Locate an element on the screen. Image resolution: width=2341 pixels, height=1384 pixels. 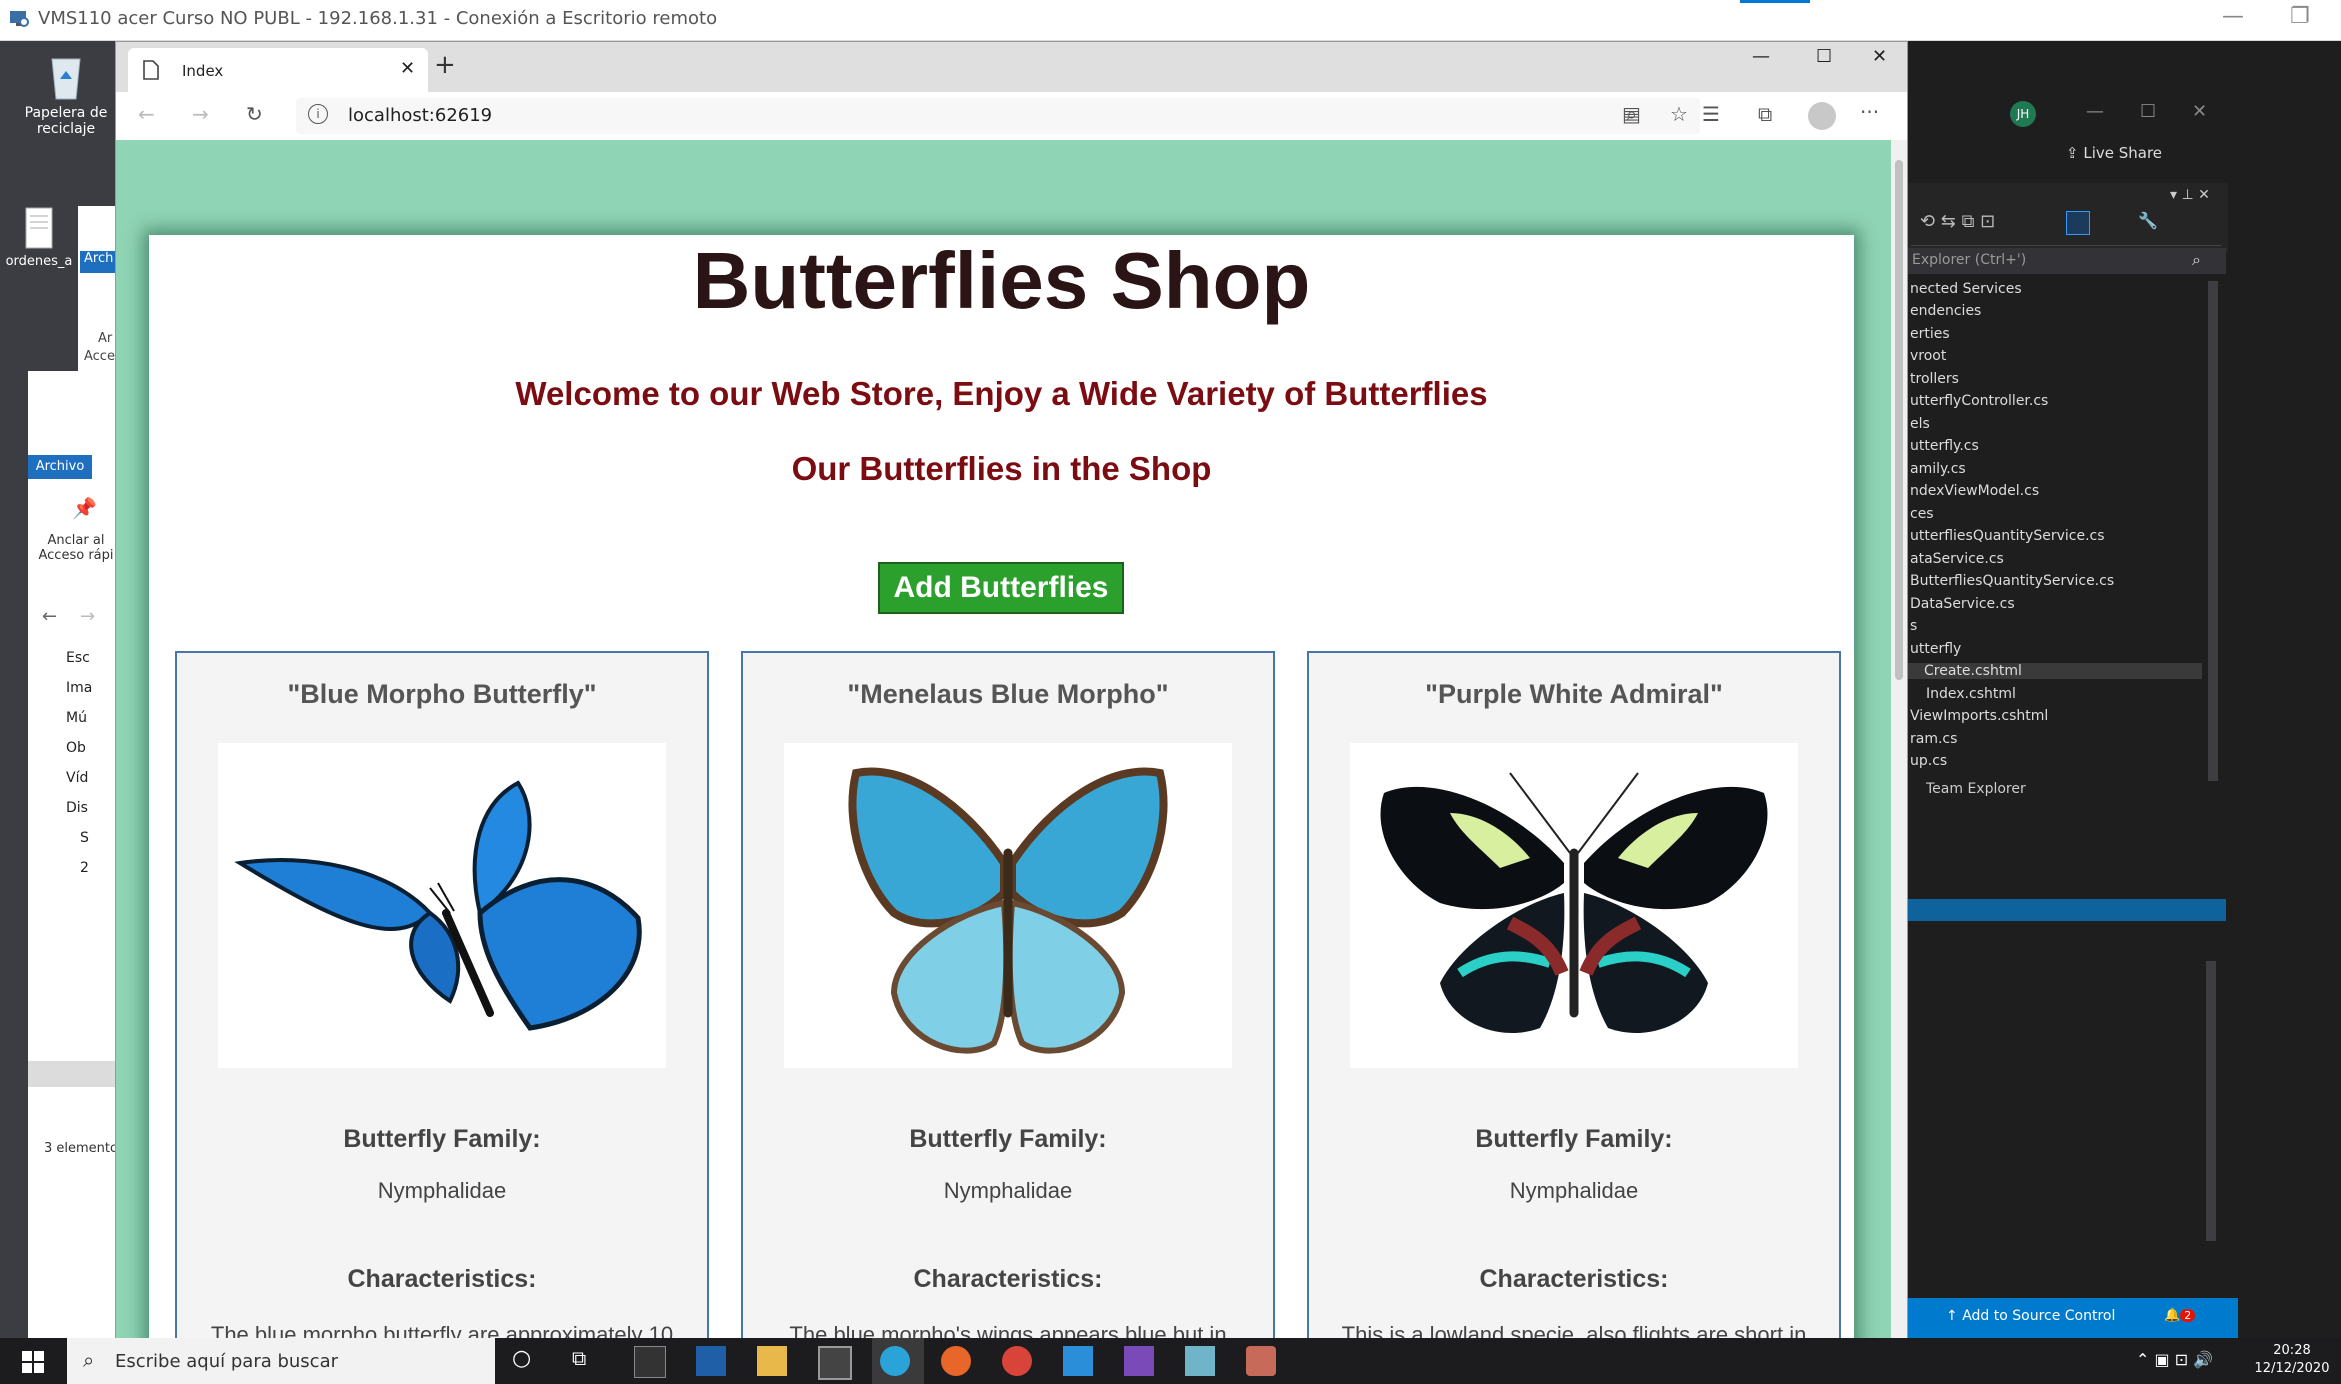
explorer-nav-item: Víd is located at coordinates (92, 778).